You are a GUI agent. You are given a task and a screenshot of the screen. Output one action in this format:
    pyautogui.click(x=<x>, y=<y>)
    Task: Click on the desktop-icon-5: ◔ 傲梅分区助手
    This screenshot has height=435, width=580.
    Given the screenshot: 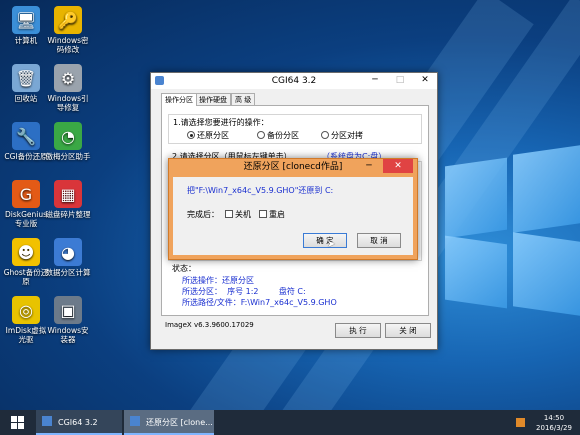 What is the action you would take?
    pyautogui.click(x=68, y=141)
    